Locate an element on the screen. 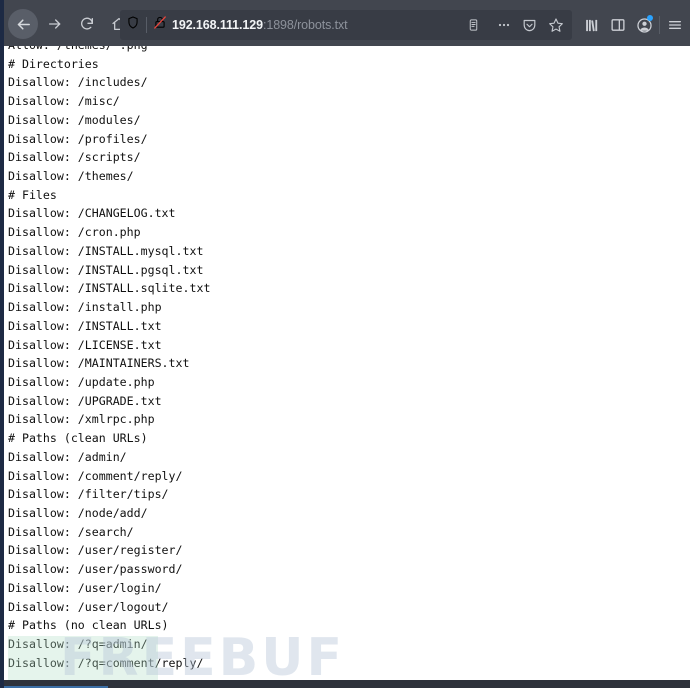  reader-view-icon is located at coordinates (473, 25).